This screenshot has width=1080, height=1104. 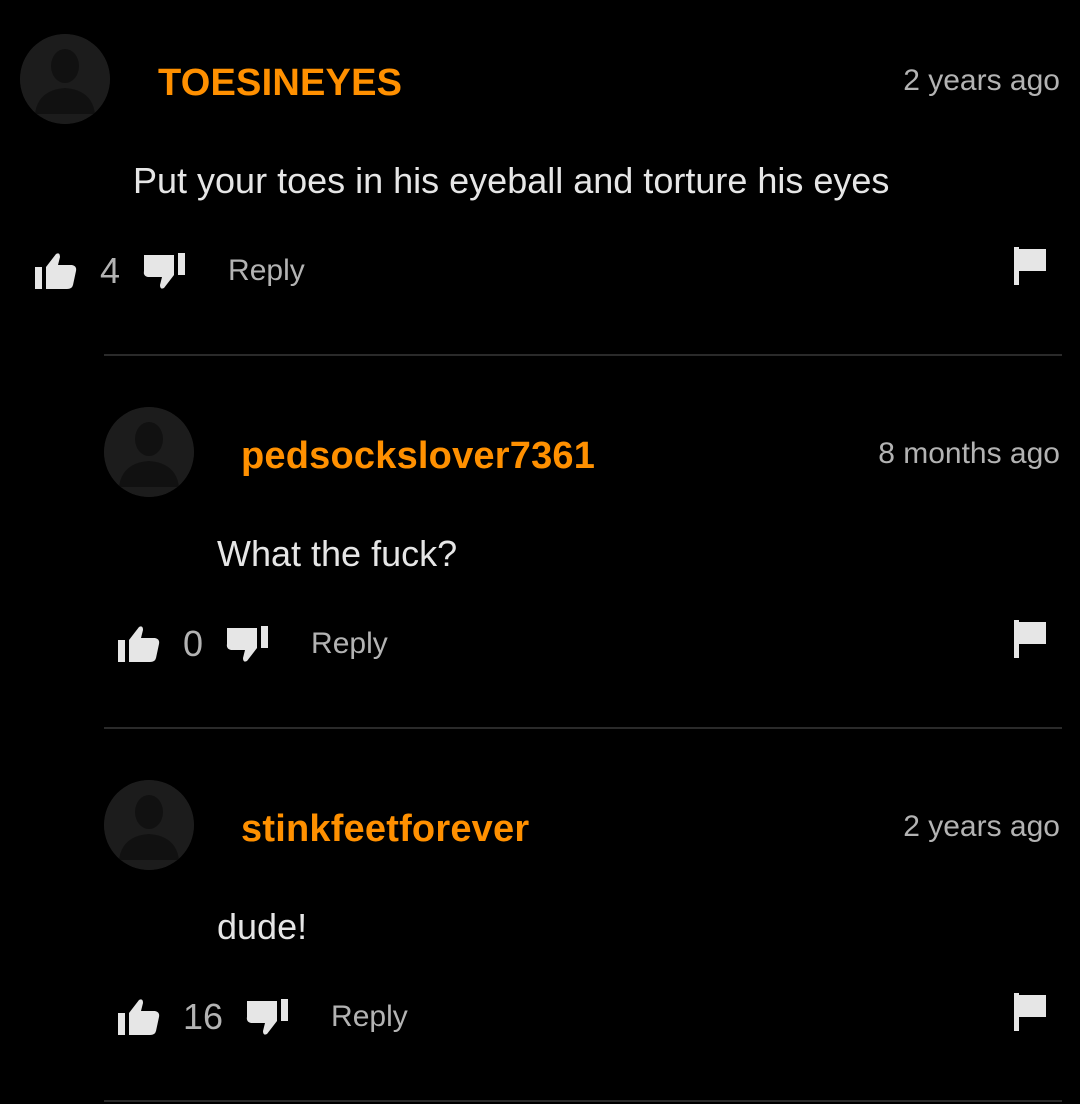 I want to click on comment-actions: 0 Reply, so click(x=252, y=644).